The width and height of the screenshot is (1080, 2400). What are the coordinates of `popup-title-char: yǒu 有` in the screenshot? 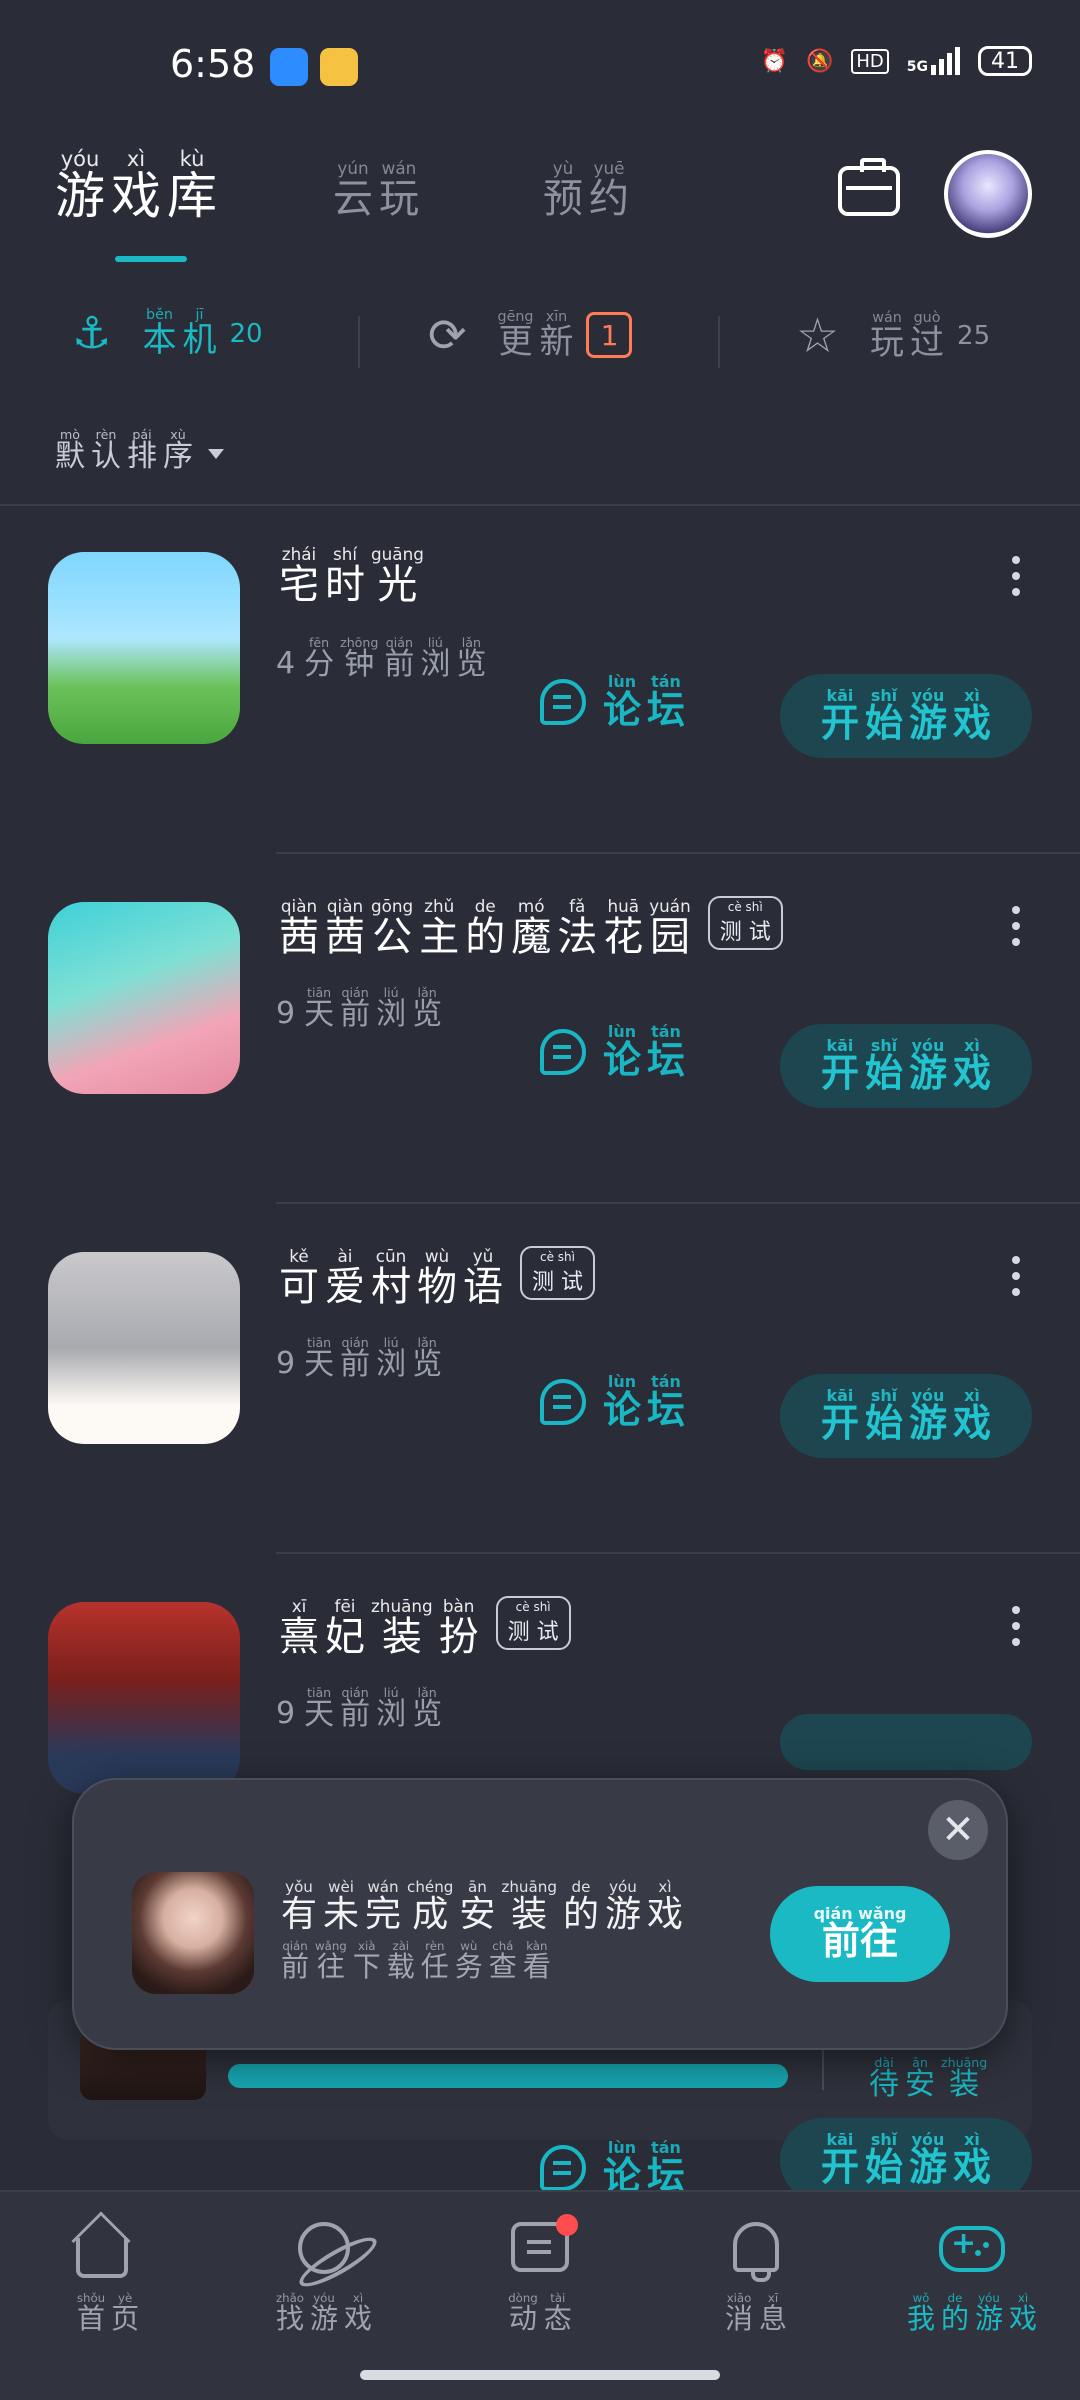 It's located at (299, 1906).